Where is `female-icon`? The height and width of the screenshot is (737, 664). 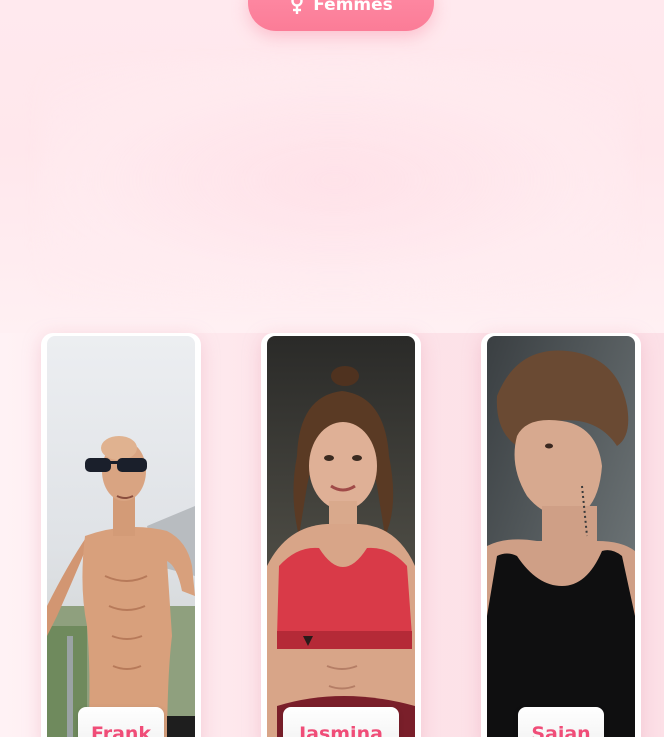 female-icon is located at coordinates (297, 7).